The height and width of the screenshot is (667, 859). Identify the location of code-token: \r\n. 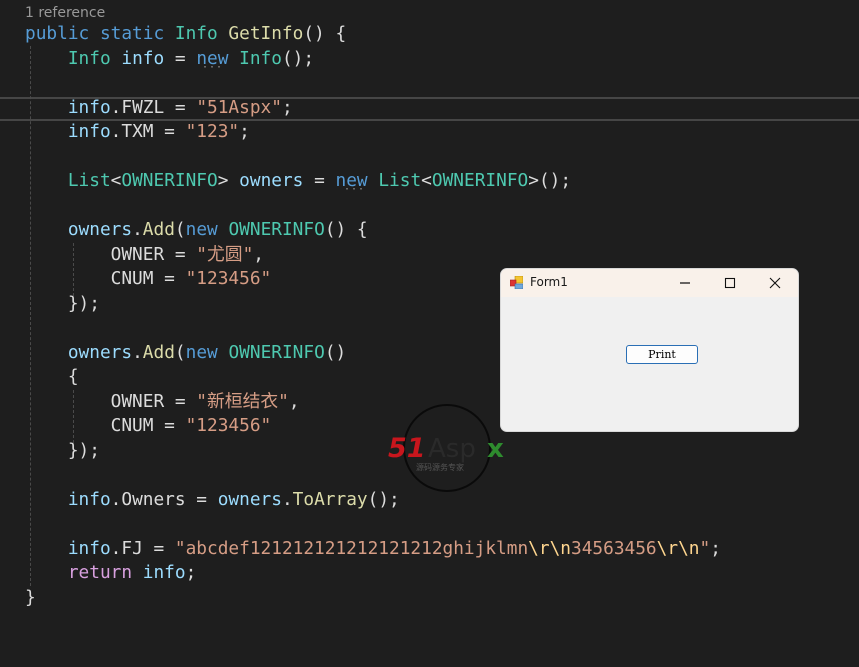
(678, 548).